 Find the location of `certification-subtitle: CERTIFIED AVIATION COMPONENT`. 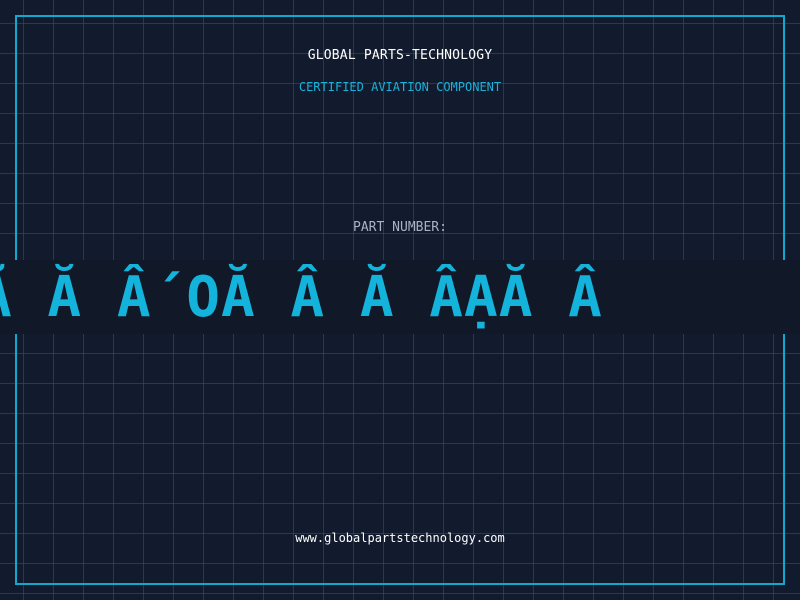

certification-subtitle: CERTIFIED AVIATION COMPONENT is located at coordinates (400, 87).